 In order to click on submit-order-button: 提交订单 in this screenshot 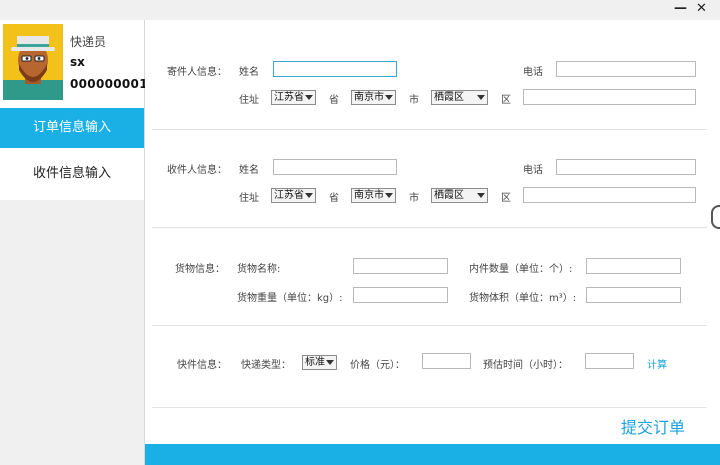, I will do `click(653, 426)`.